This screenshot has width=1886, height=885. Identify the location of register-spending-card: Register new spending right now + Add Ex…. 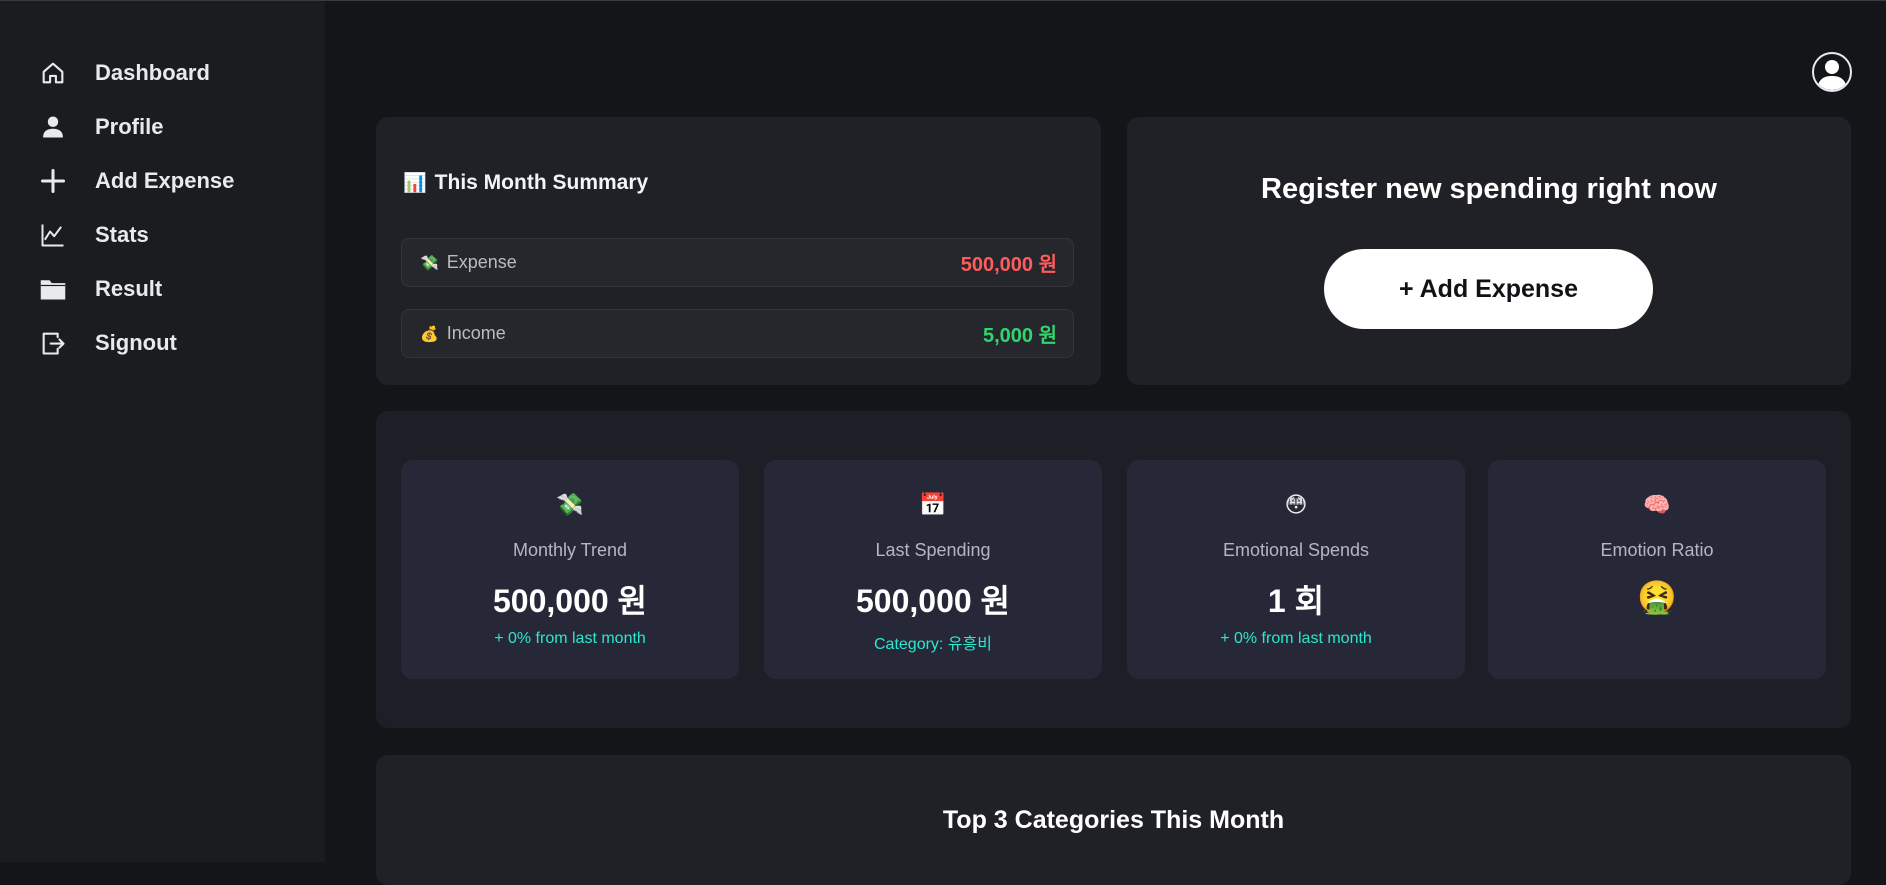
(1489, 251).